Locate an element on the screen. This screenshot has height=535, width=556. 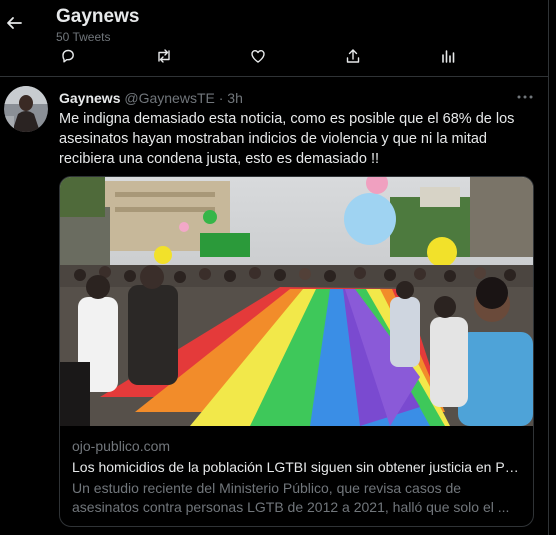
retweet-button is located at coordinates (164, 56).